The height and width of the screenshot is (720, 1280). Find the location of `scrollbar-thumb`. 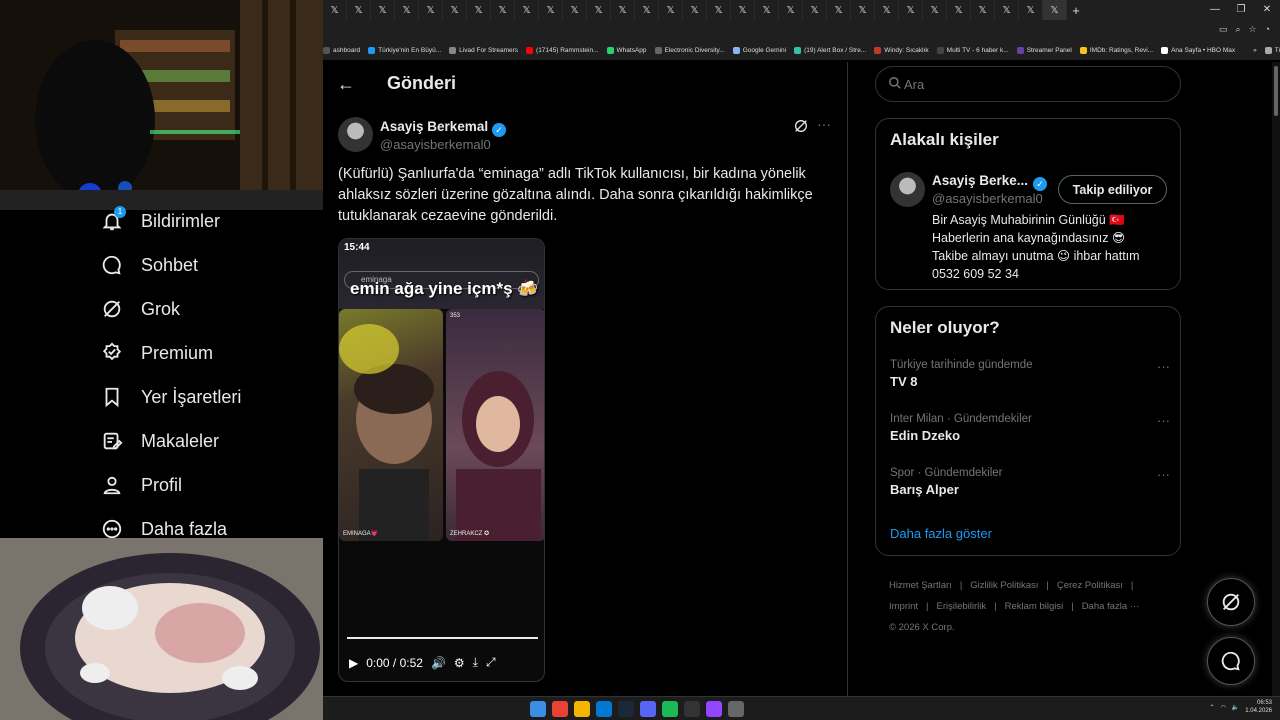

scrollbar-thumb is located at coordinates (1276, 91).